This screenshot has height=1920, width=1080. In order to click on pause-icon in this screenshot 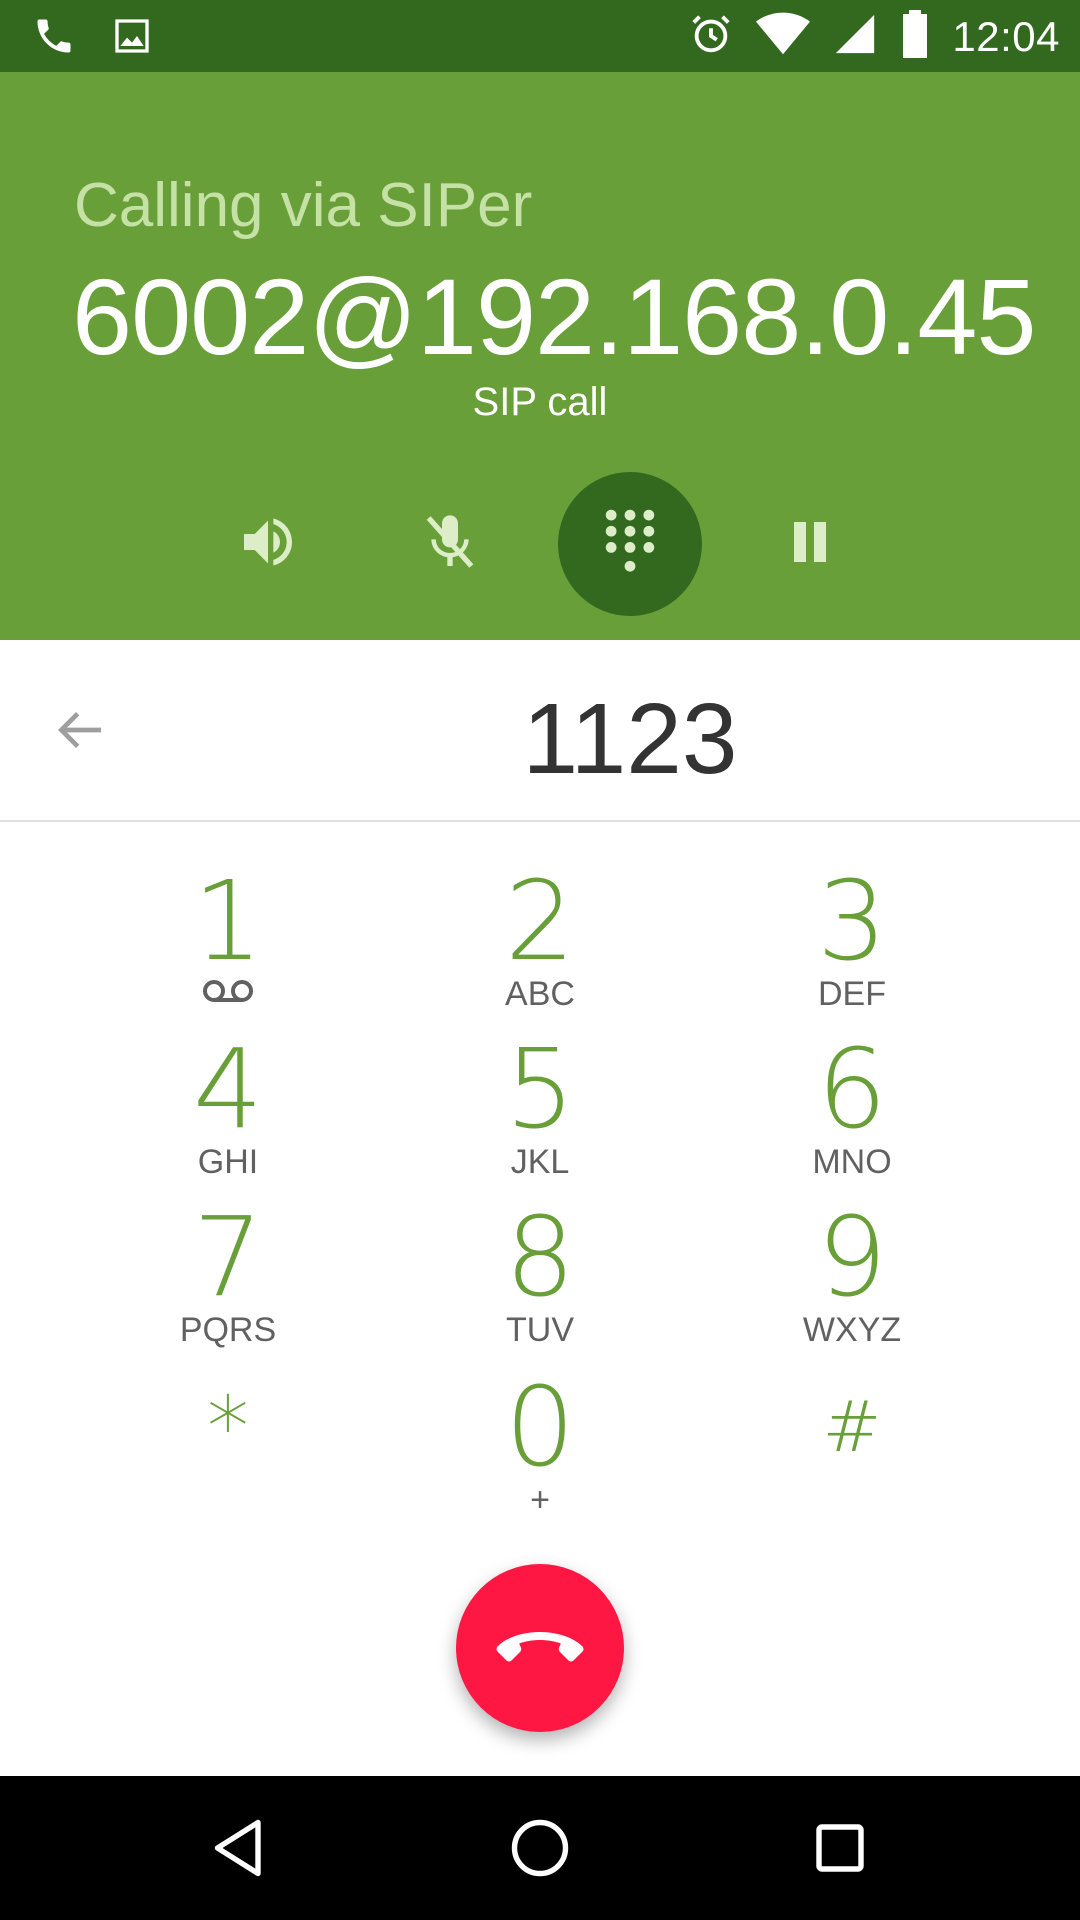, I will do `click(810, 544)`.